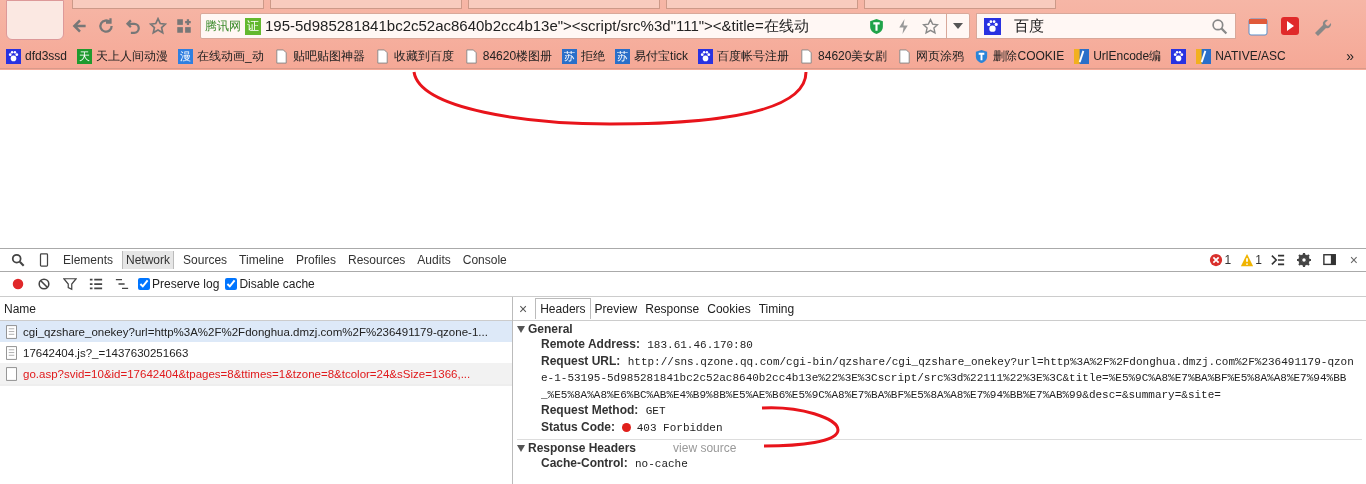 This screenshot has height=484, width=1366. What do you see at coordinates (261, 260) in the screenshot?
I see `panel-tab: Timeline` at bounding box center [261, 260].